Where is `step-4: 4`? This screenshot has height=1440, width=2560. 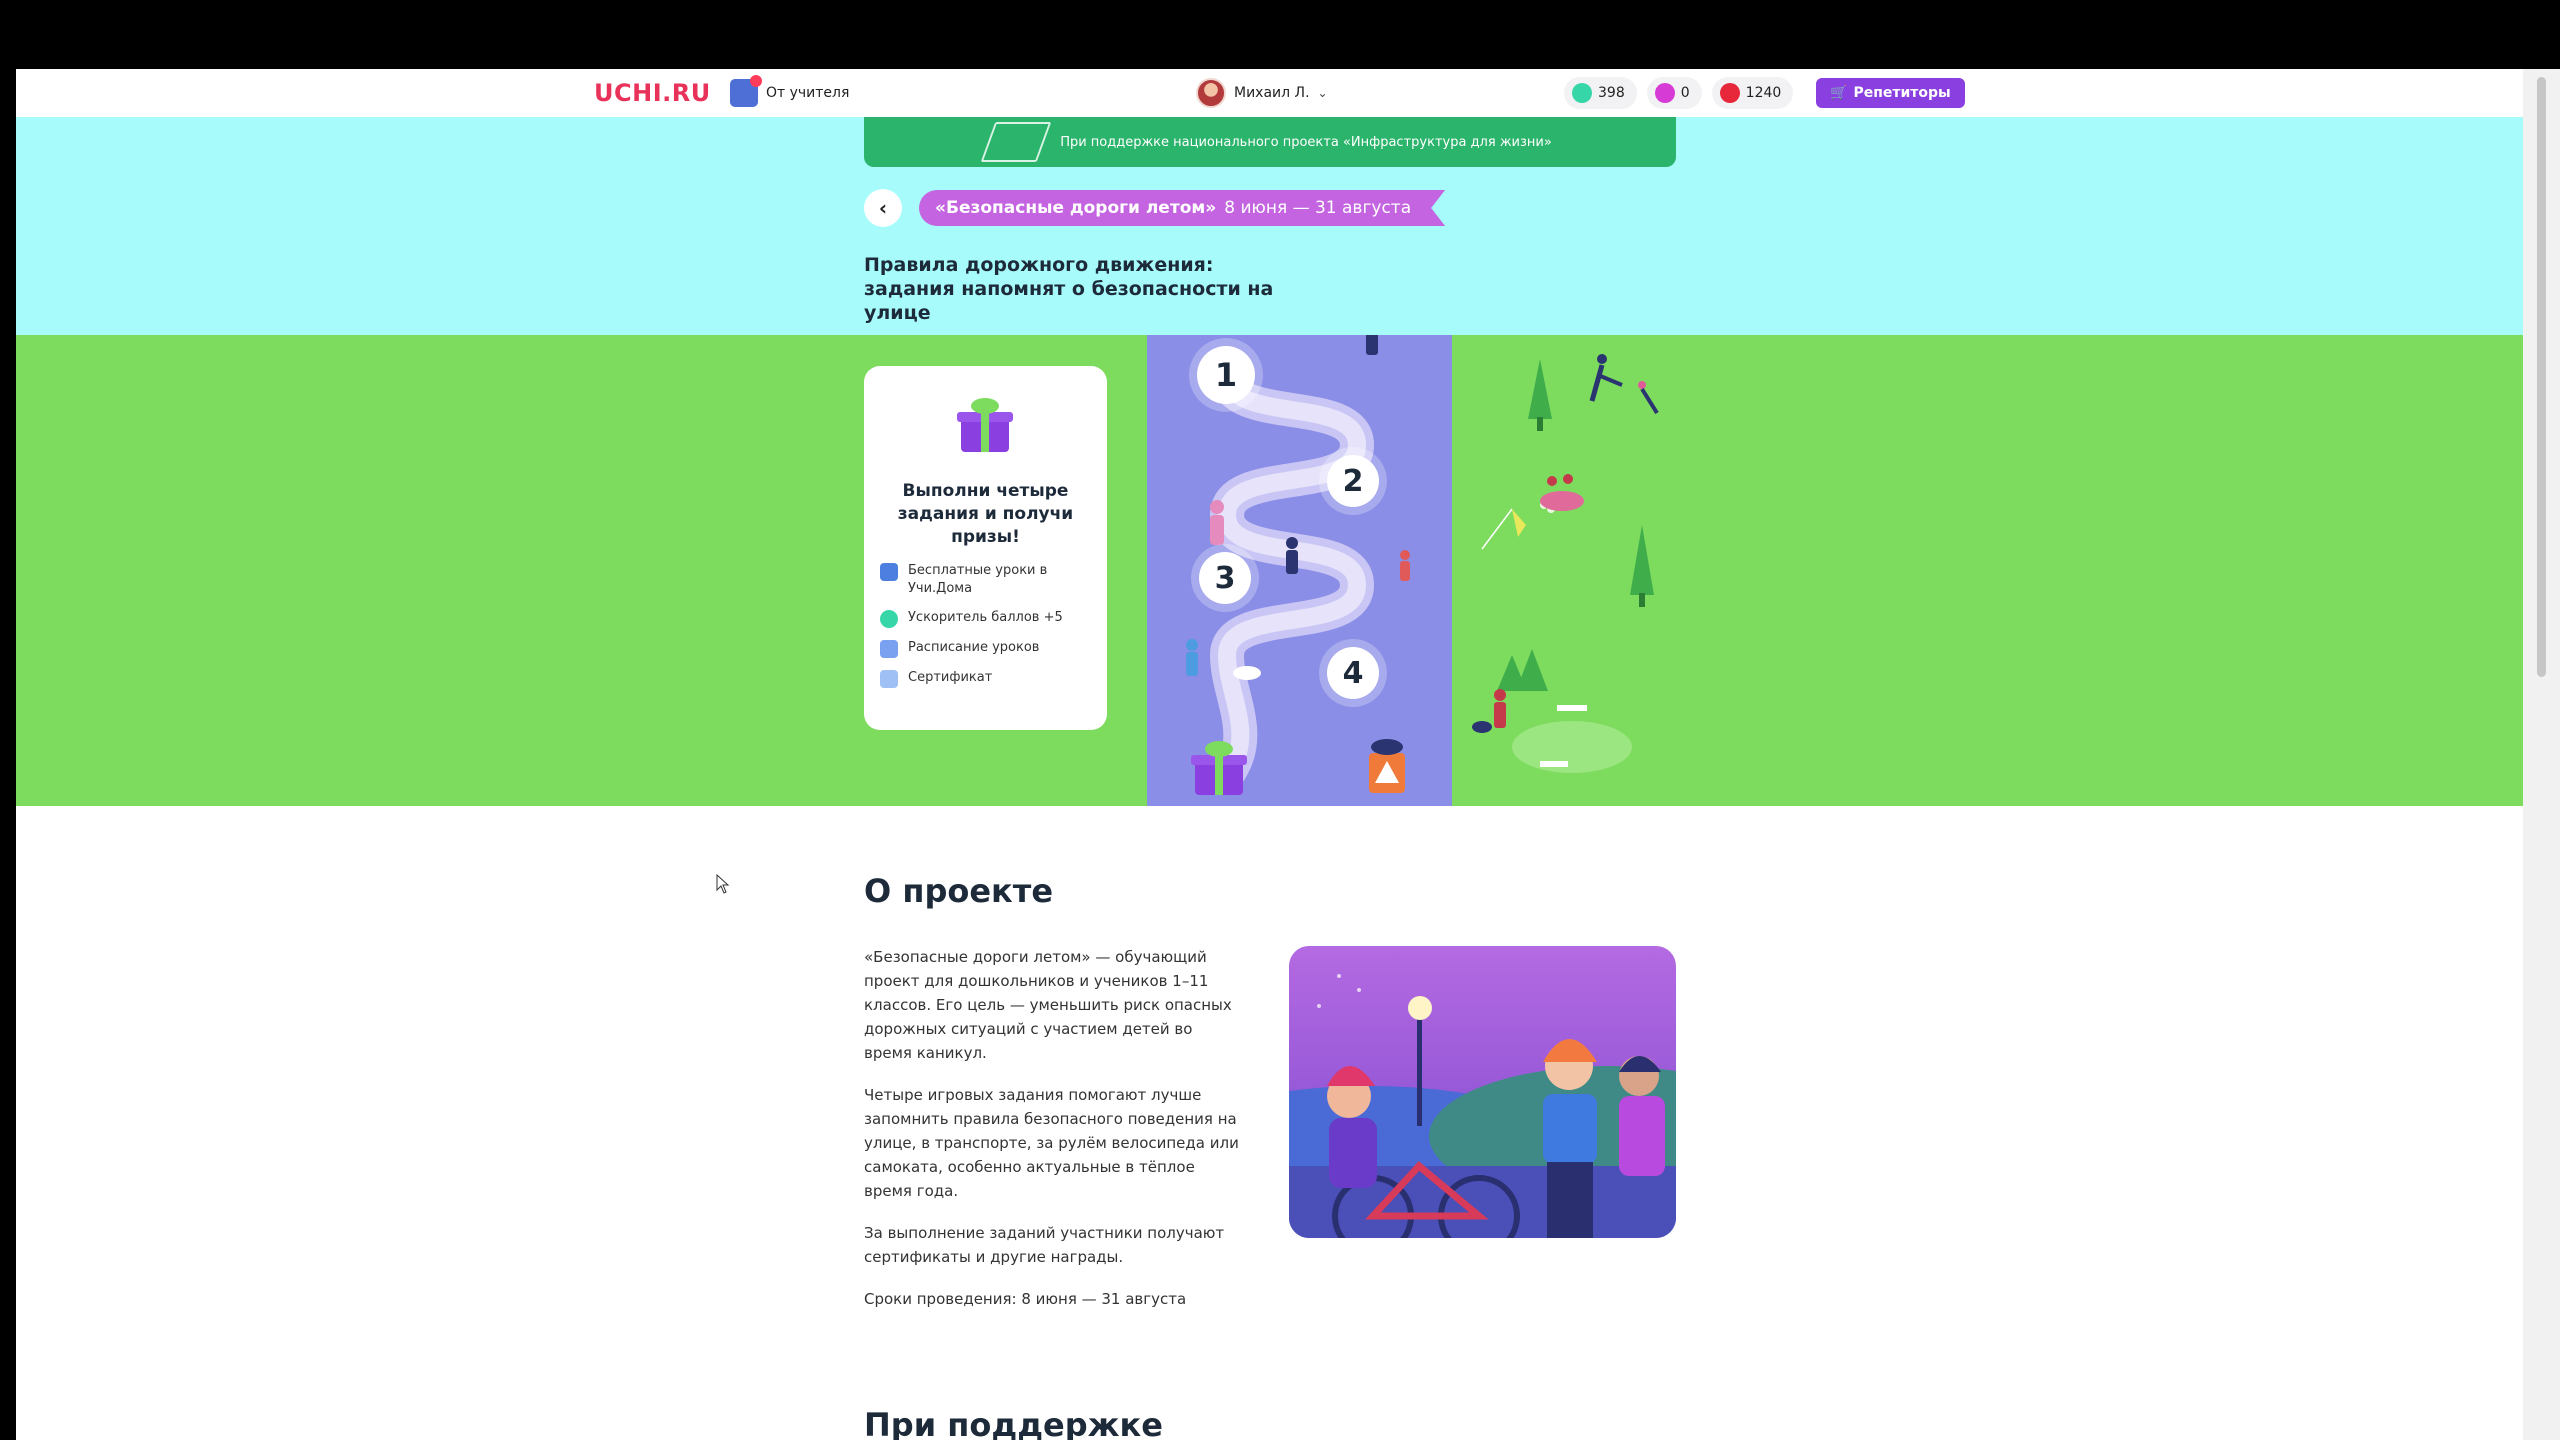 step-4: 4 is located at coordinates (1353, 673).